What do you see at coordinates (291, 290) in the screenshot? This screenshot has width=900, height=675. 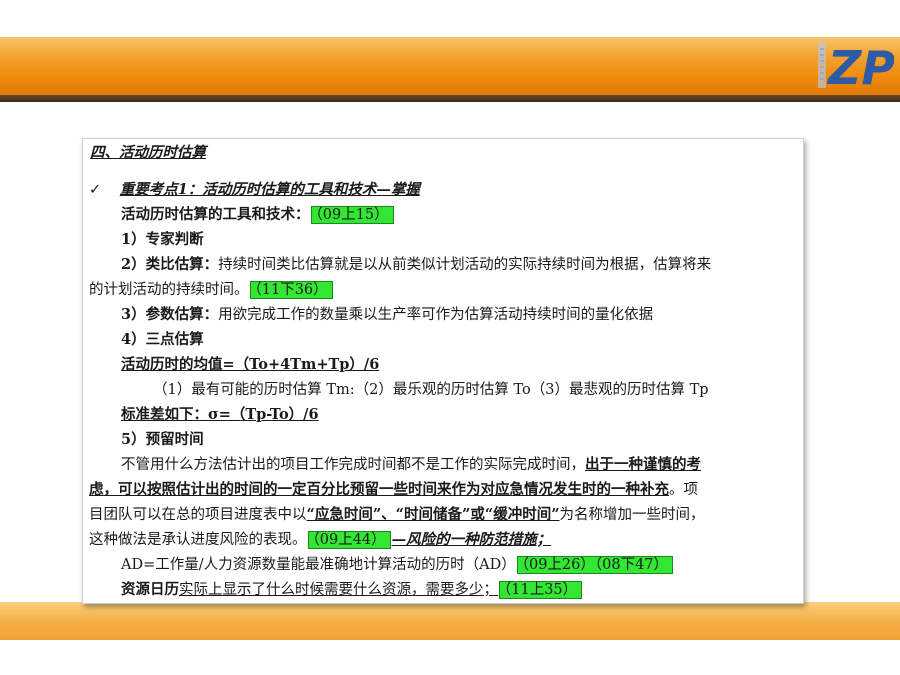 I see `exam-tag: （11下36）` at bounding box center [291, 290].